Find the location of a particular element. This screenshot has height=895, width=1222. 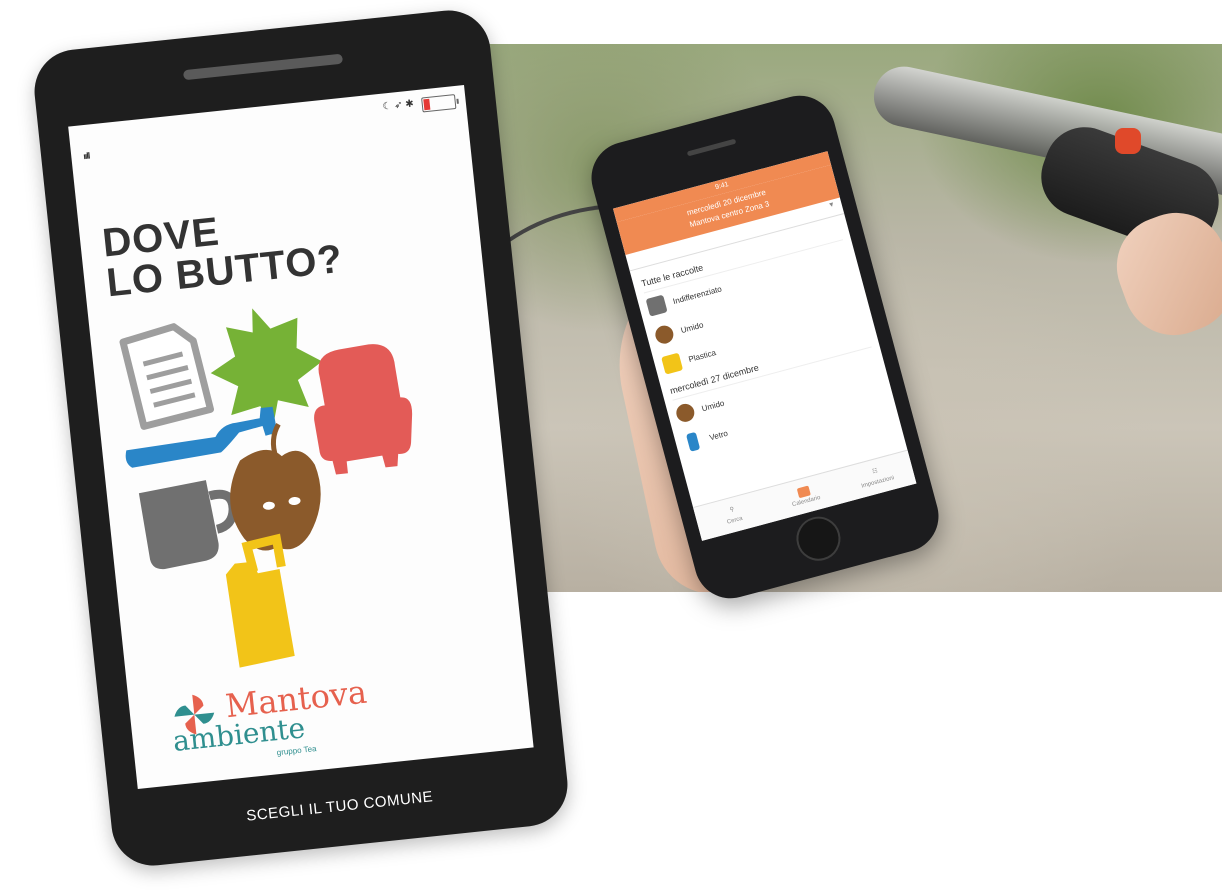

iphone-speaker is located at coordinates (711, 147).